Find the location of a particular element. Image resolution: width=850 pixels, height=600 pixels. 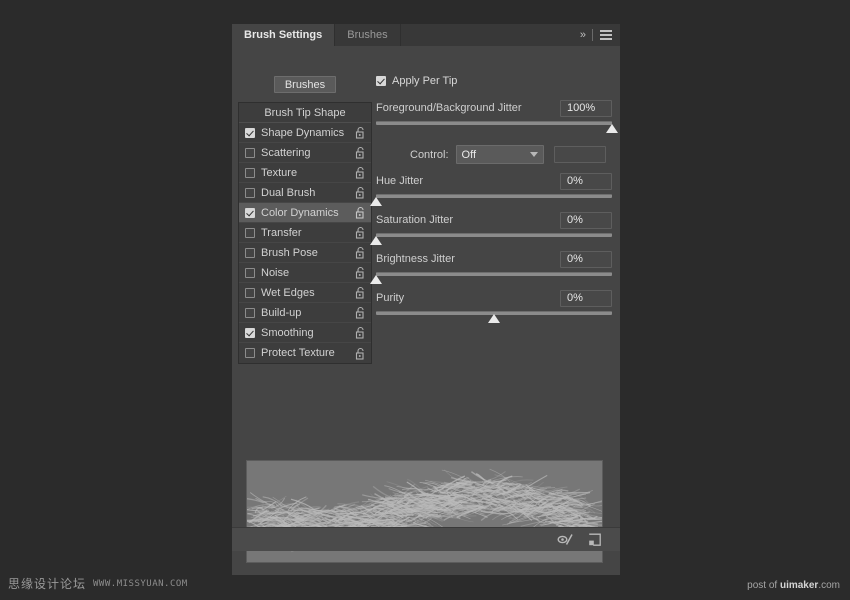

option-label-color-dynamics: Color Dynamics is located at coordinates (300, 212).